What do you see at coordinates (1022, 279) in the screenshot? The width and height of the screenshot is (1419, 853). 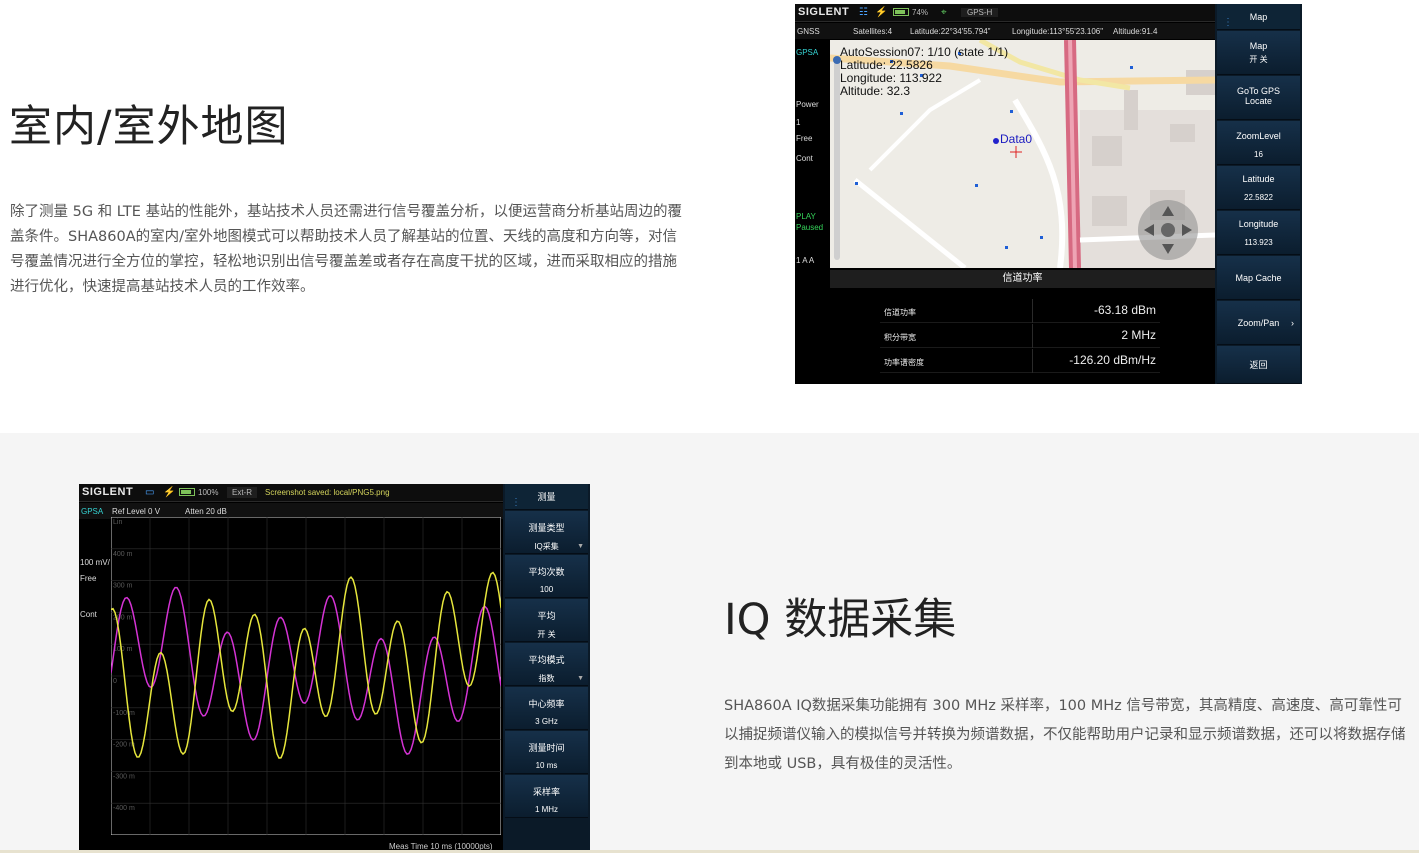 I see `panel-title: 信道功率` at bounding box center [1022, 279].